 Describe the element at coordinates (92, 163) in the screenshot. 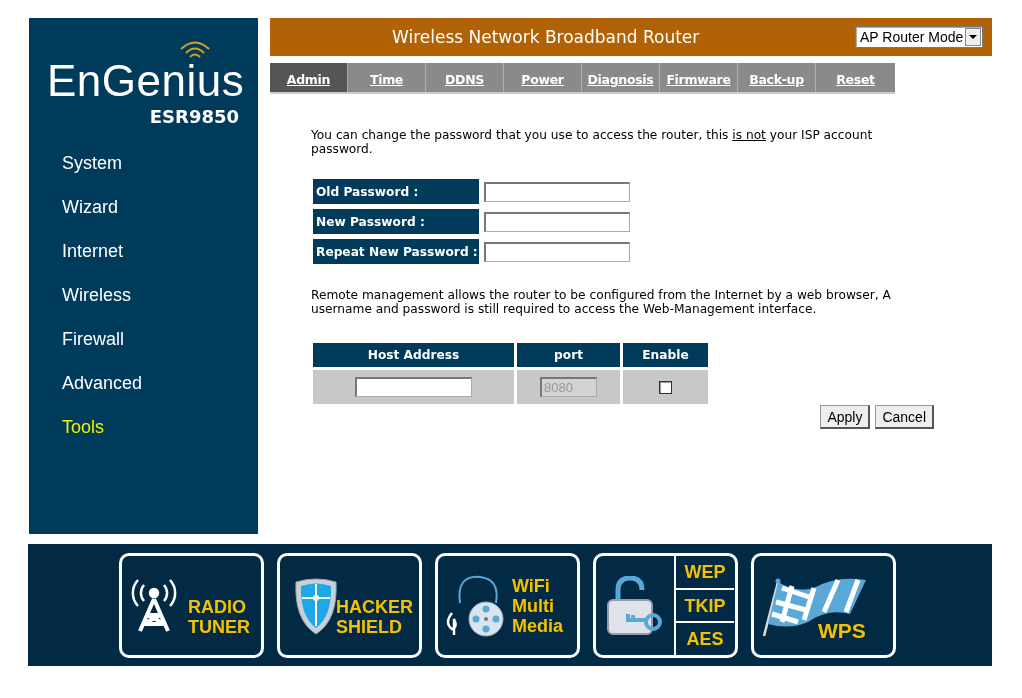

I see `sidebar-item: System` at that location.